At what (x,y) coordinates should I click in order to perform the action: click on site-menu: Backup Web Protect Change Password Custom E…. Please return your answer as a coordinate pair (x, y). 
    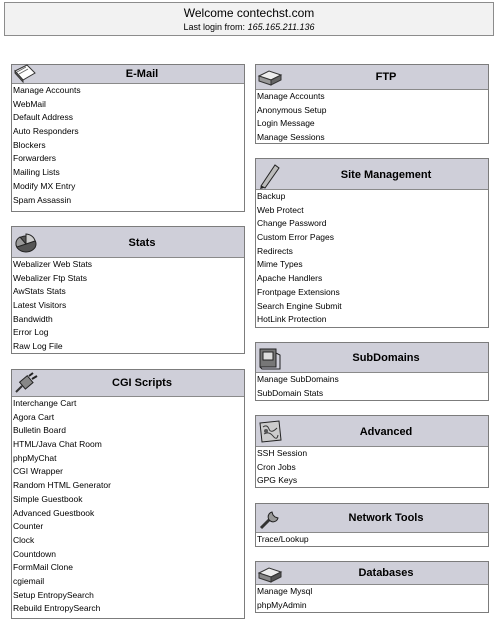
    Looking at the image, I should click on (372, 258).